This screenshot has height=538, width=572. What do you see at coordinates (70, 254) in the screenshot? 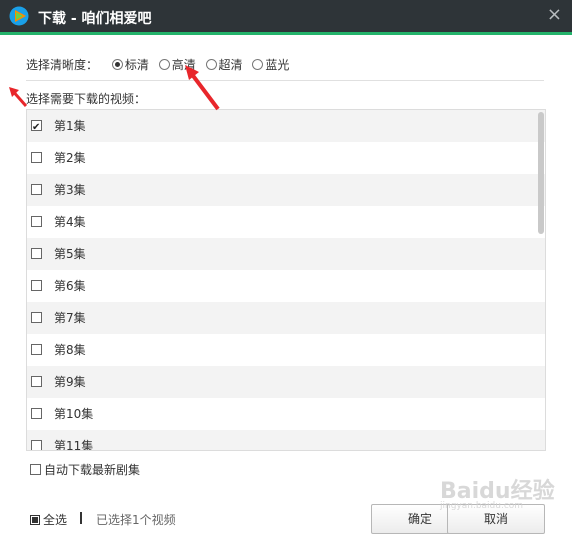
I see `episode-label: 第5集` at bounding box center [70, 254].